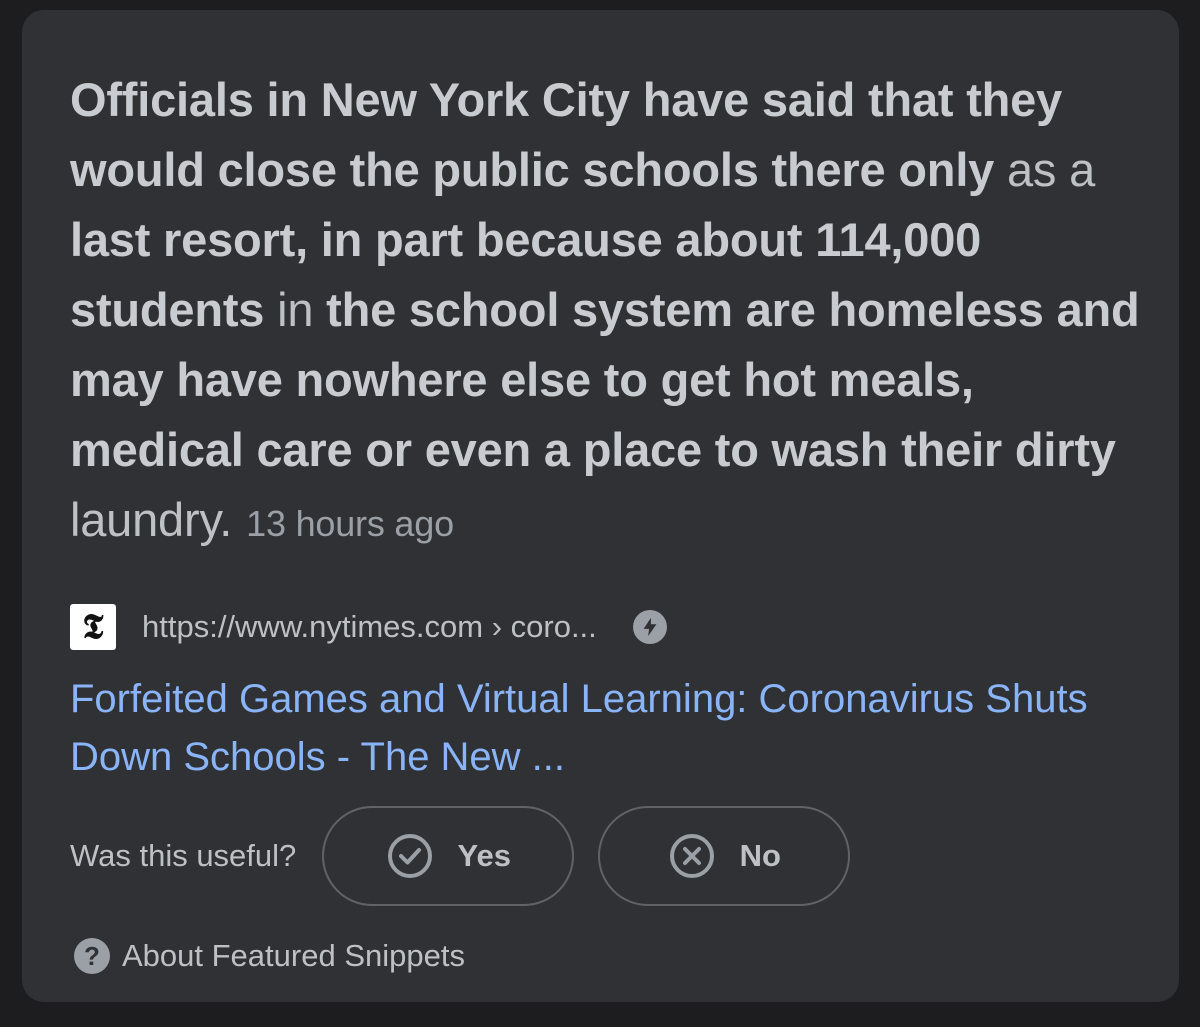 The width and height of the screenshot is (1200, 1027). Describe the element at coordinates (724, 856) in the screenshot. I see `no-button: No` at that location.